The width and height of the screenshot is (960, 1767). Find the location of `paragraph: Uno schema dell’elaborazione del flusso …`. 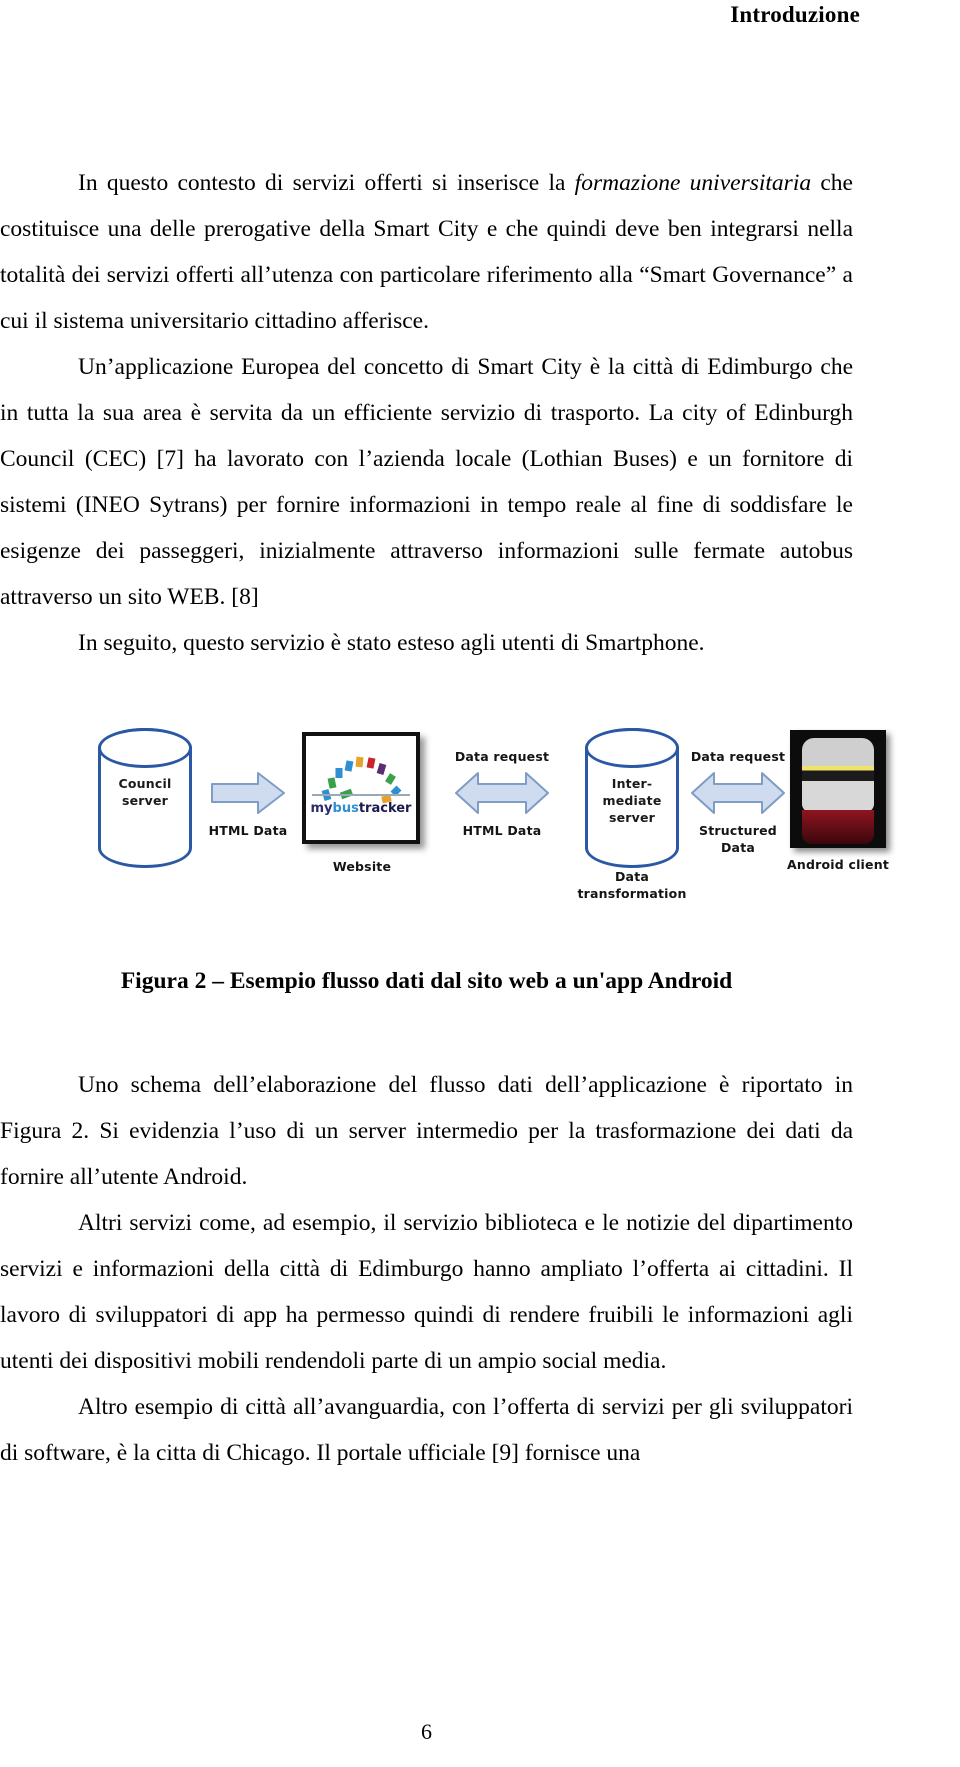

paragraph: Uno schema dell’elaborazione del flusso … is located at coordinates (426, 1131).